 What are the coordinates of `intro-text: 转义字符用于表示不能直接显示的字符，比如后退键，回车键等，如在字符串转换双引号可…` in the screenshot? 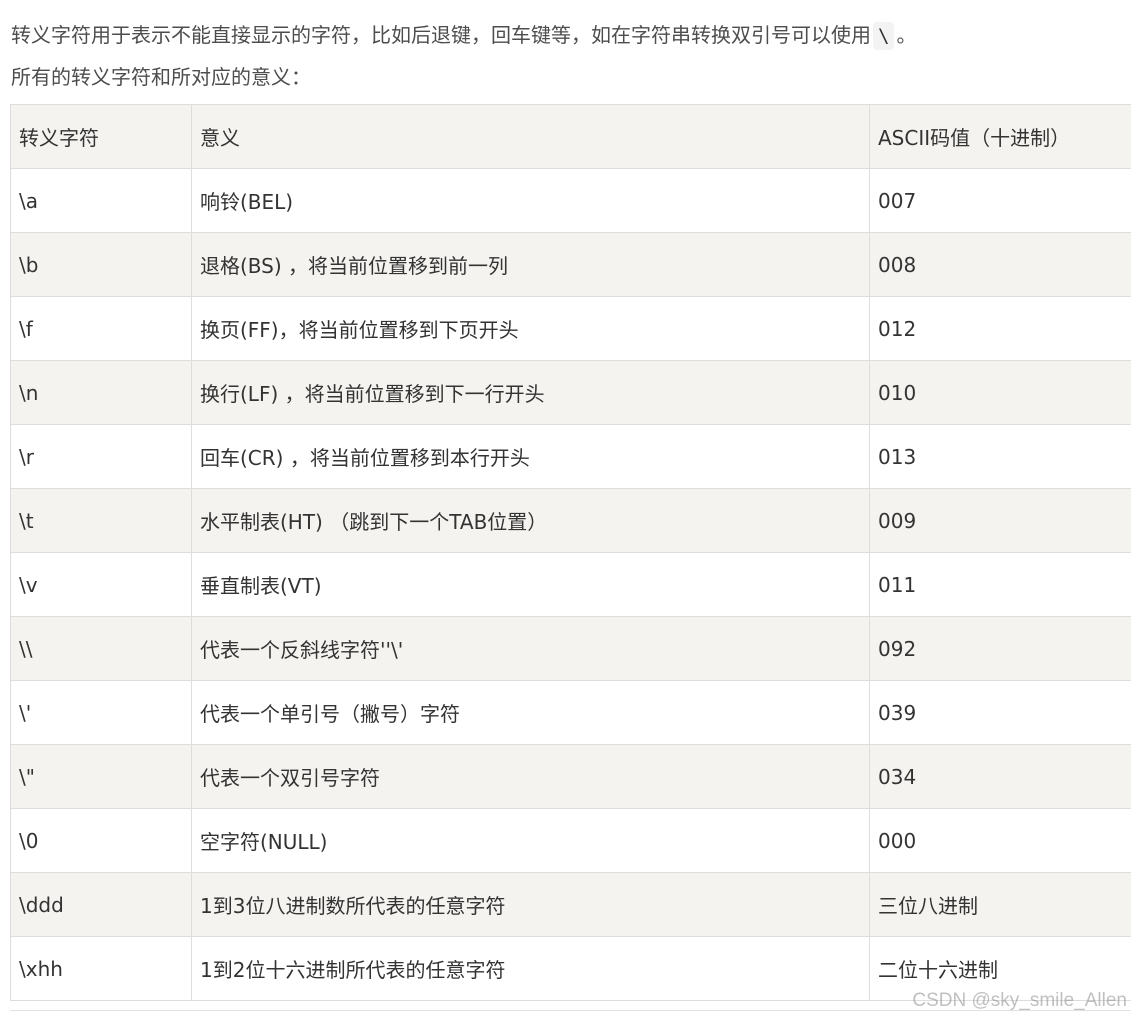 It's located at (441, 35).